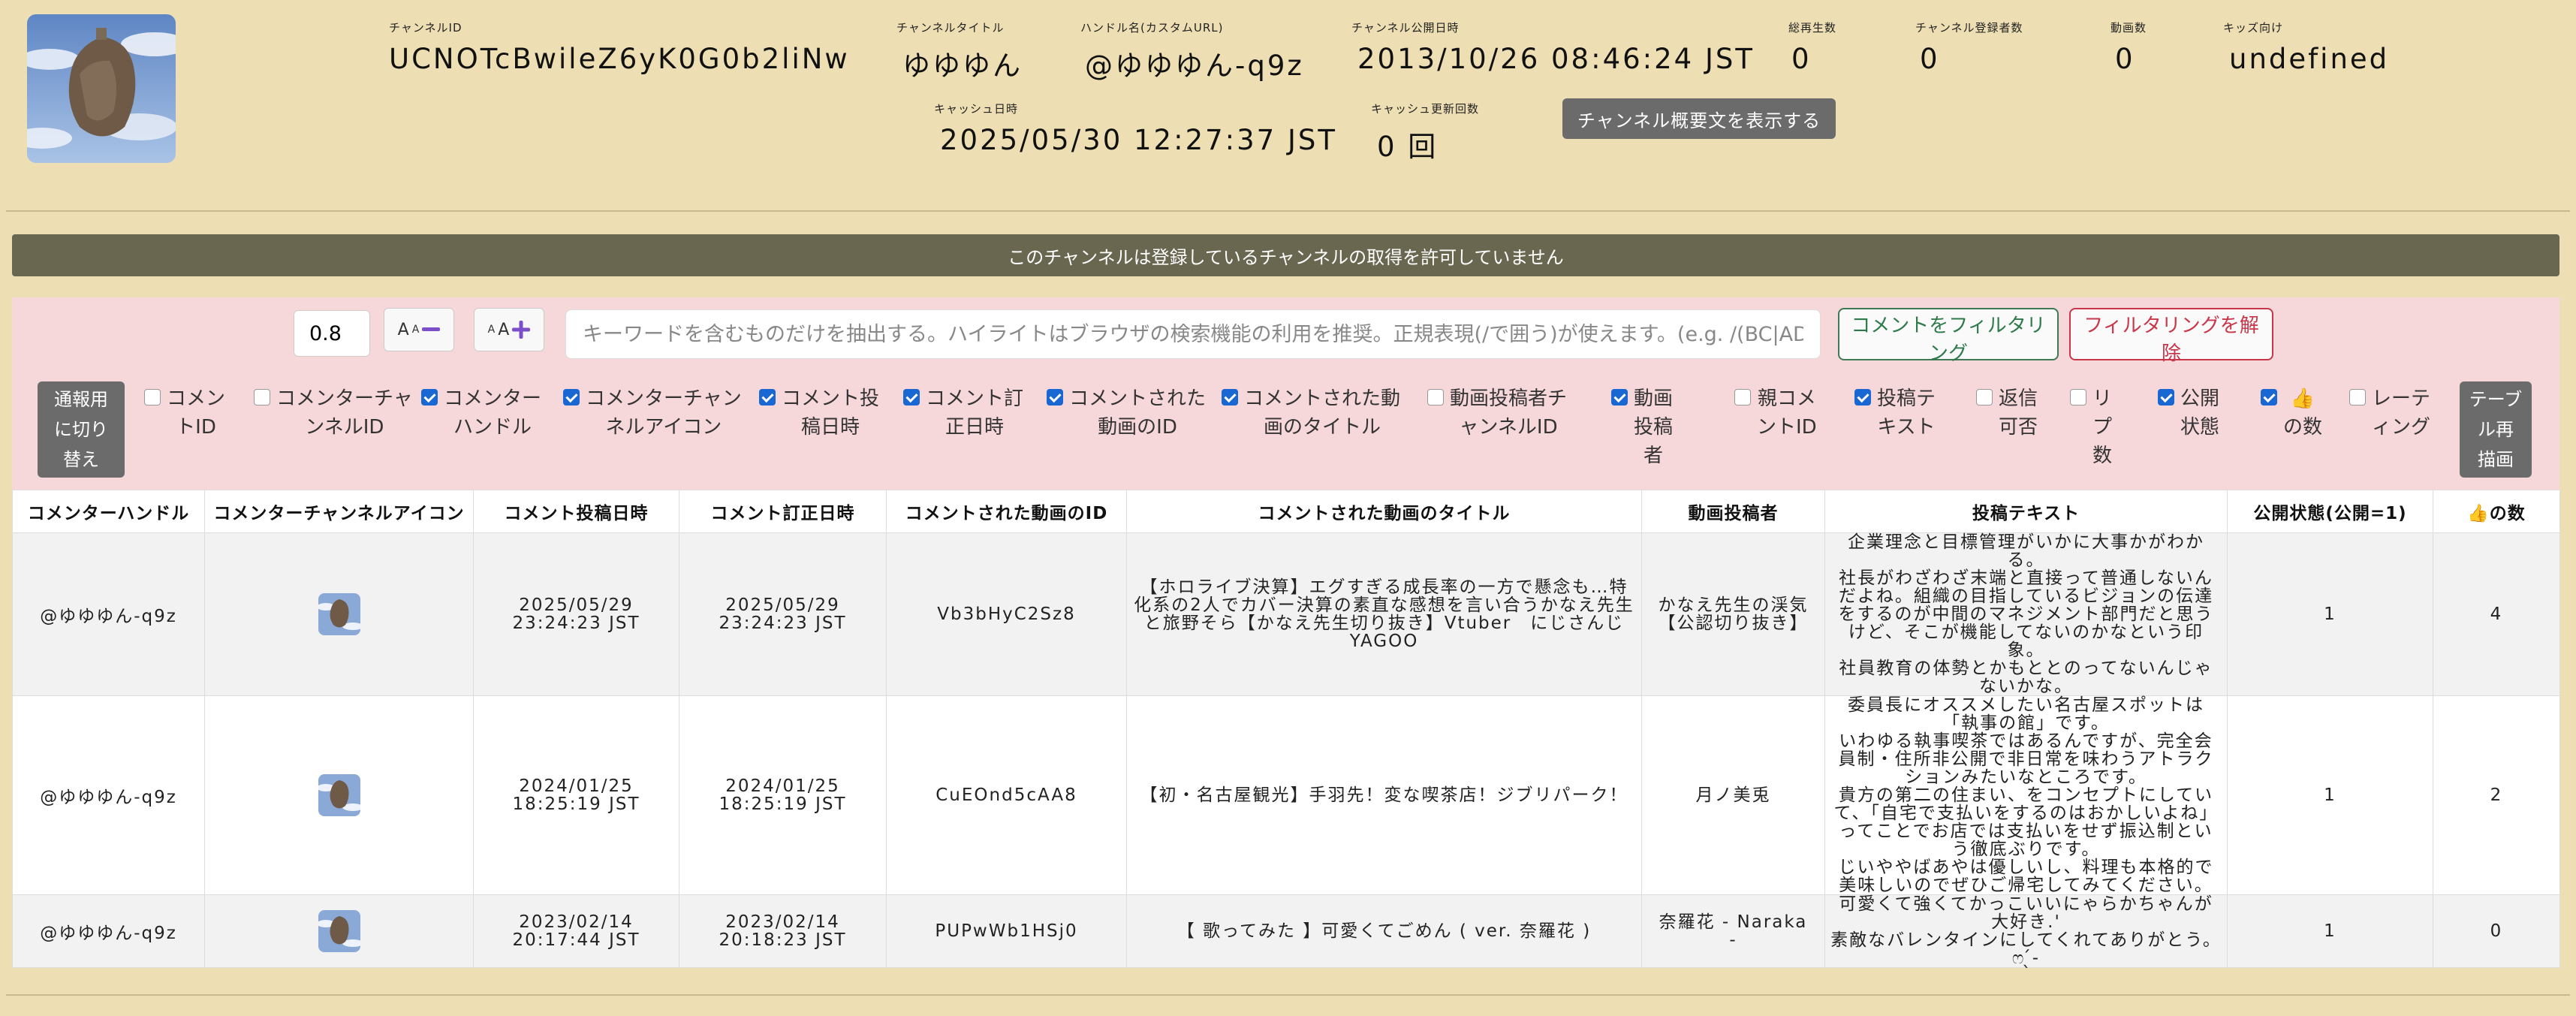 This screenshot has width=2576, height=1016. Describe the element at coordinates (783, 614) in the screenshot. I see `edited-at-cell: 2025/05/29 23:24:23 JST` at that location.